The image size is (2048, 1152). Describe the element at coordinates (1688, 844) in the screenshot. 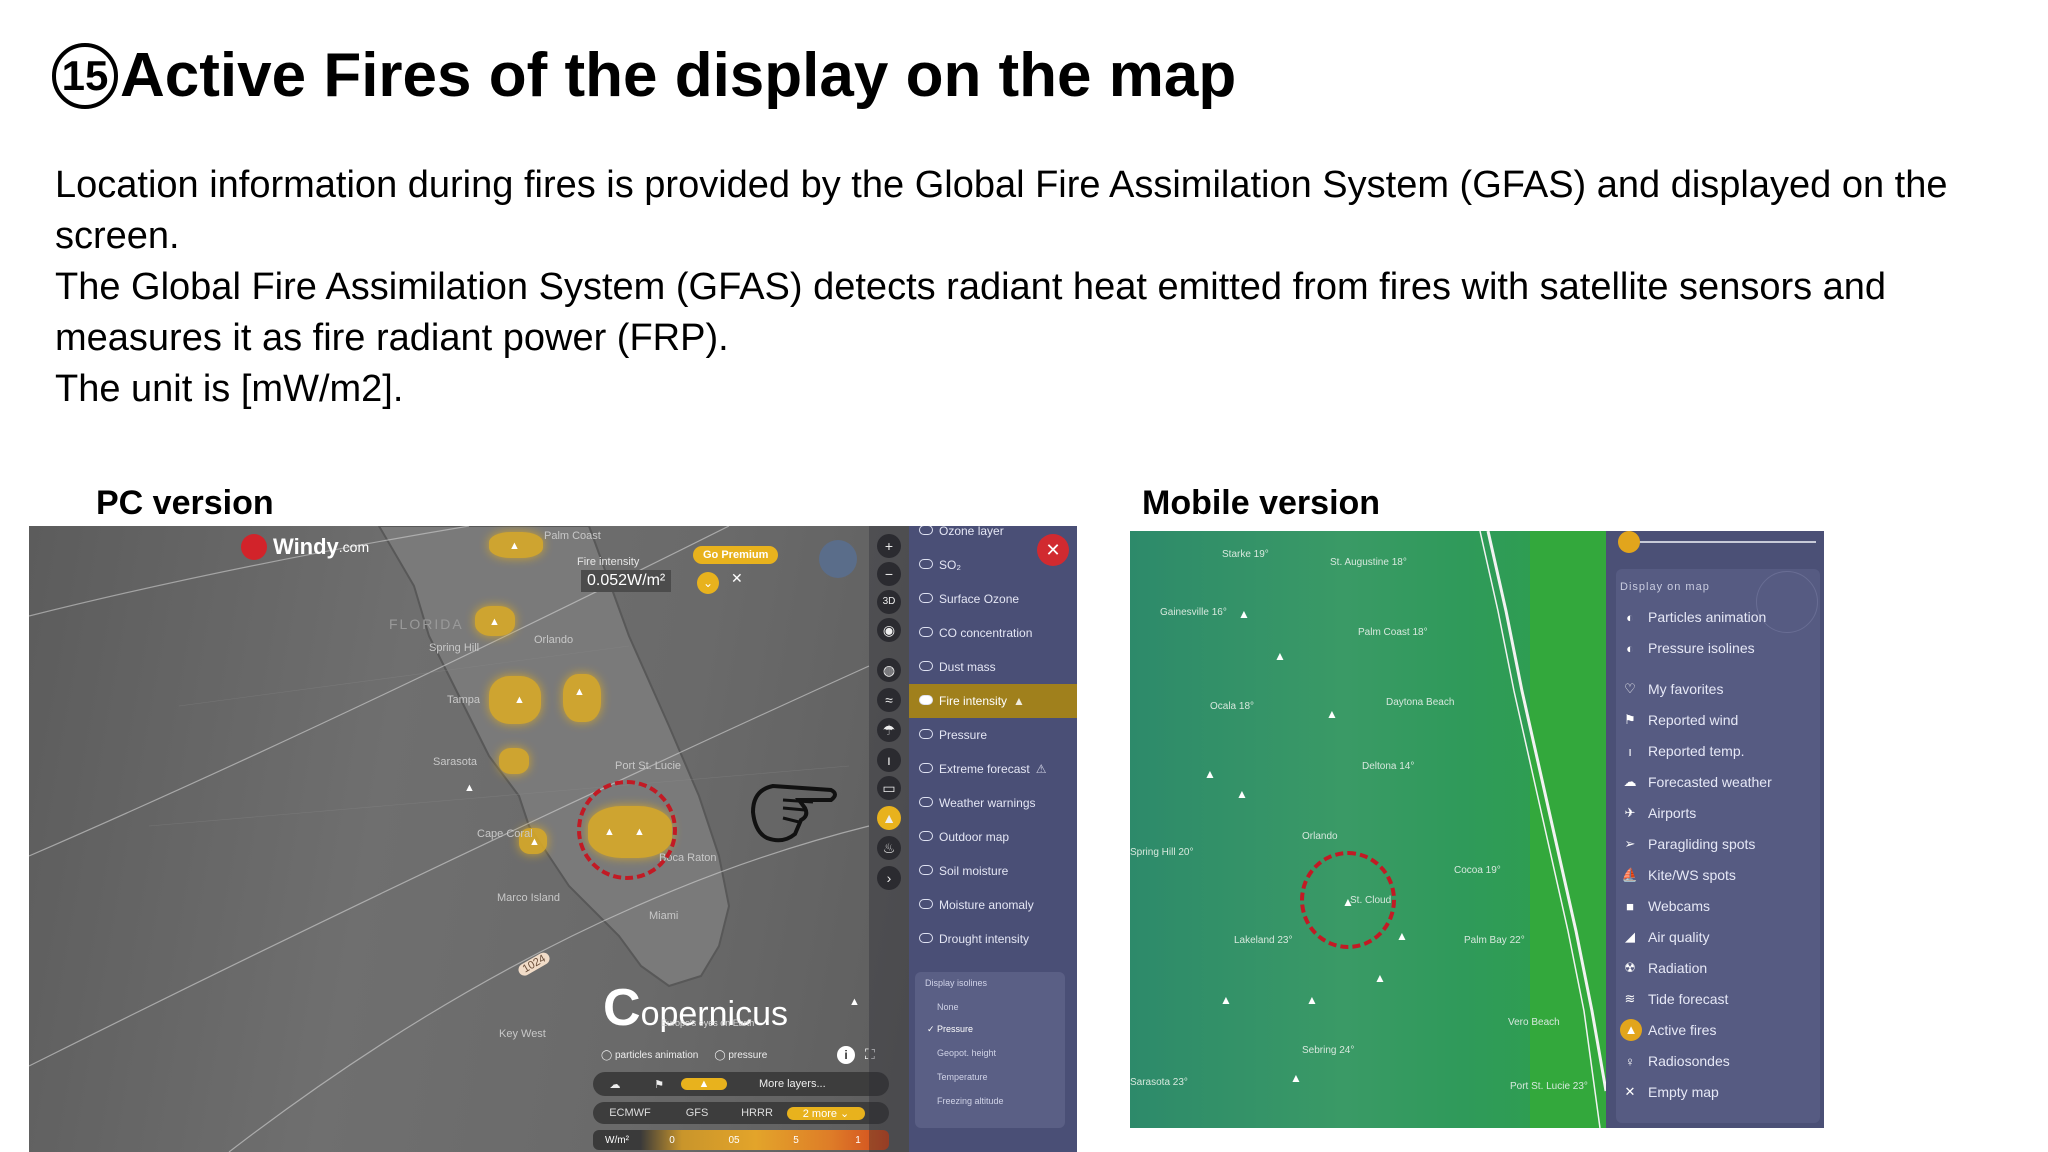

I see `menu-paragliding-spots: ➢ Paragliding spots` at that location.